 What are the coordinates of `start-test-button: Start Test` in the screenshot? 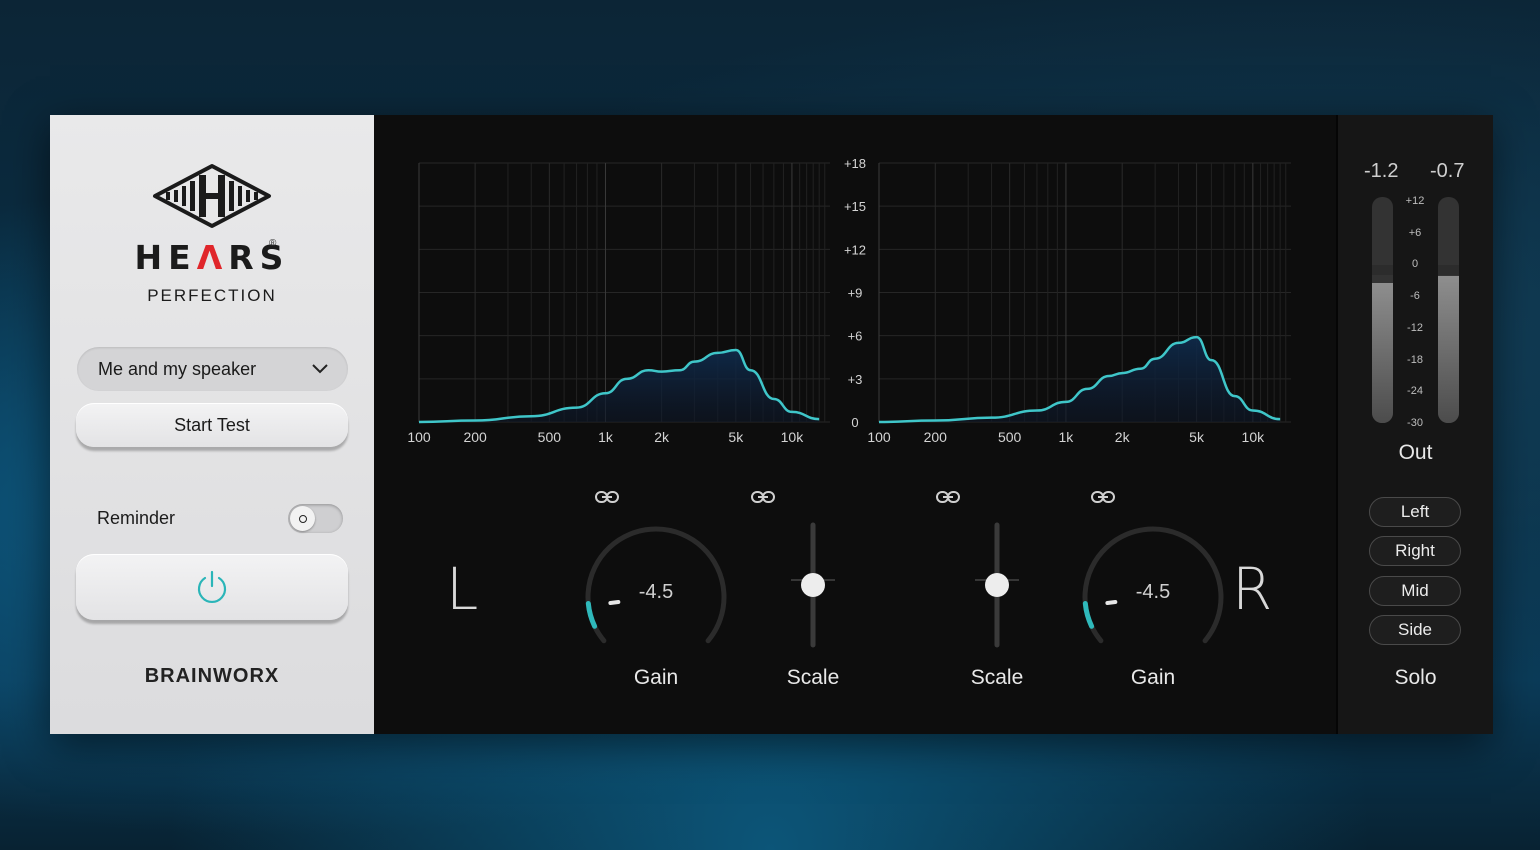 It's located at (212, 425).